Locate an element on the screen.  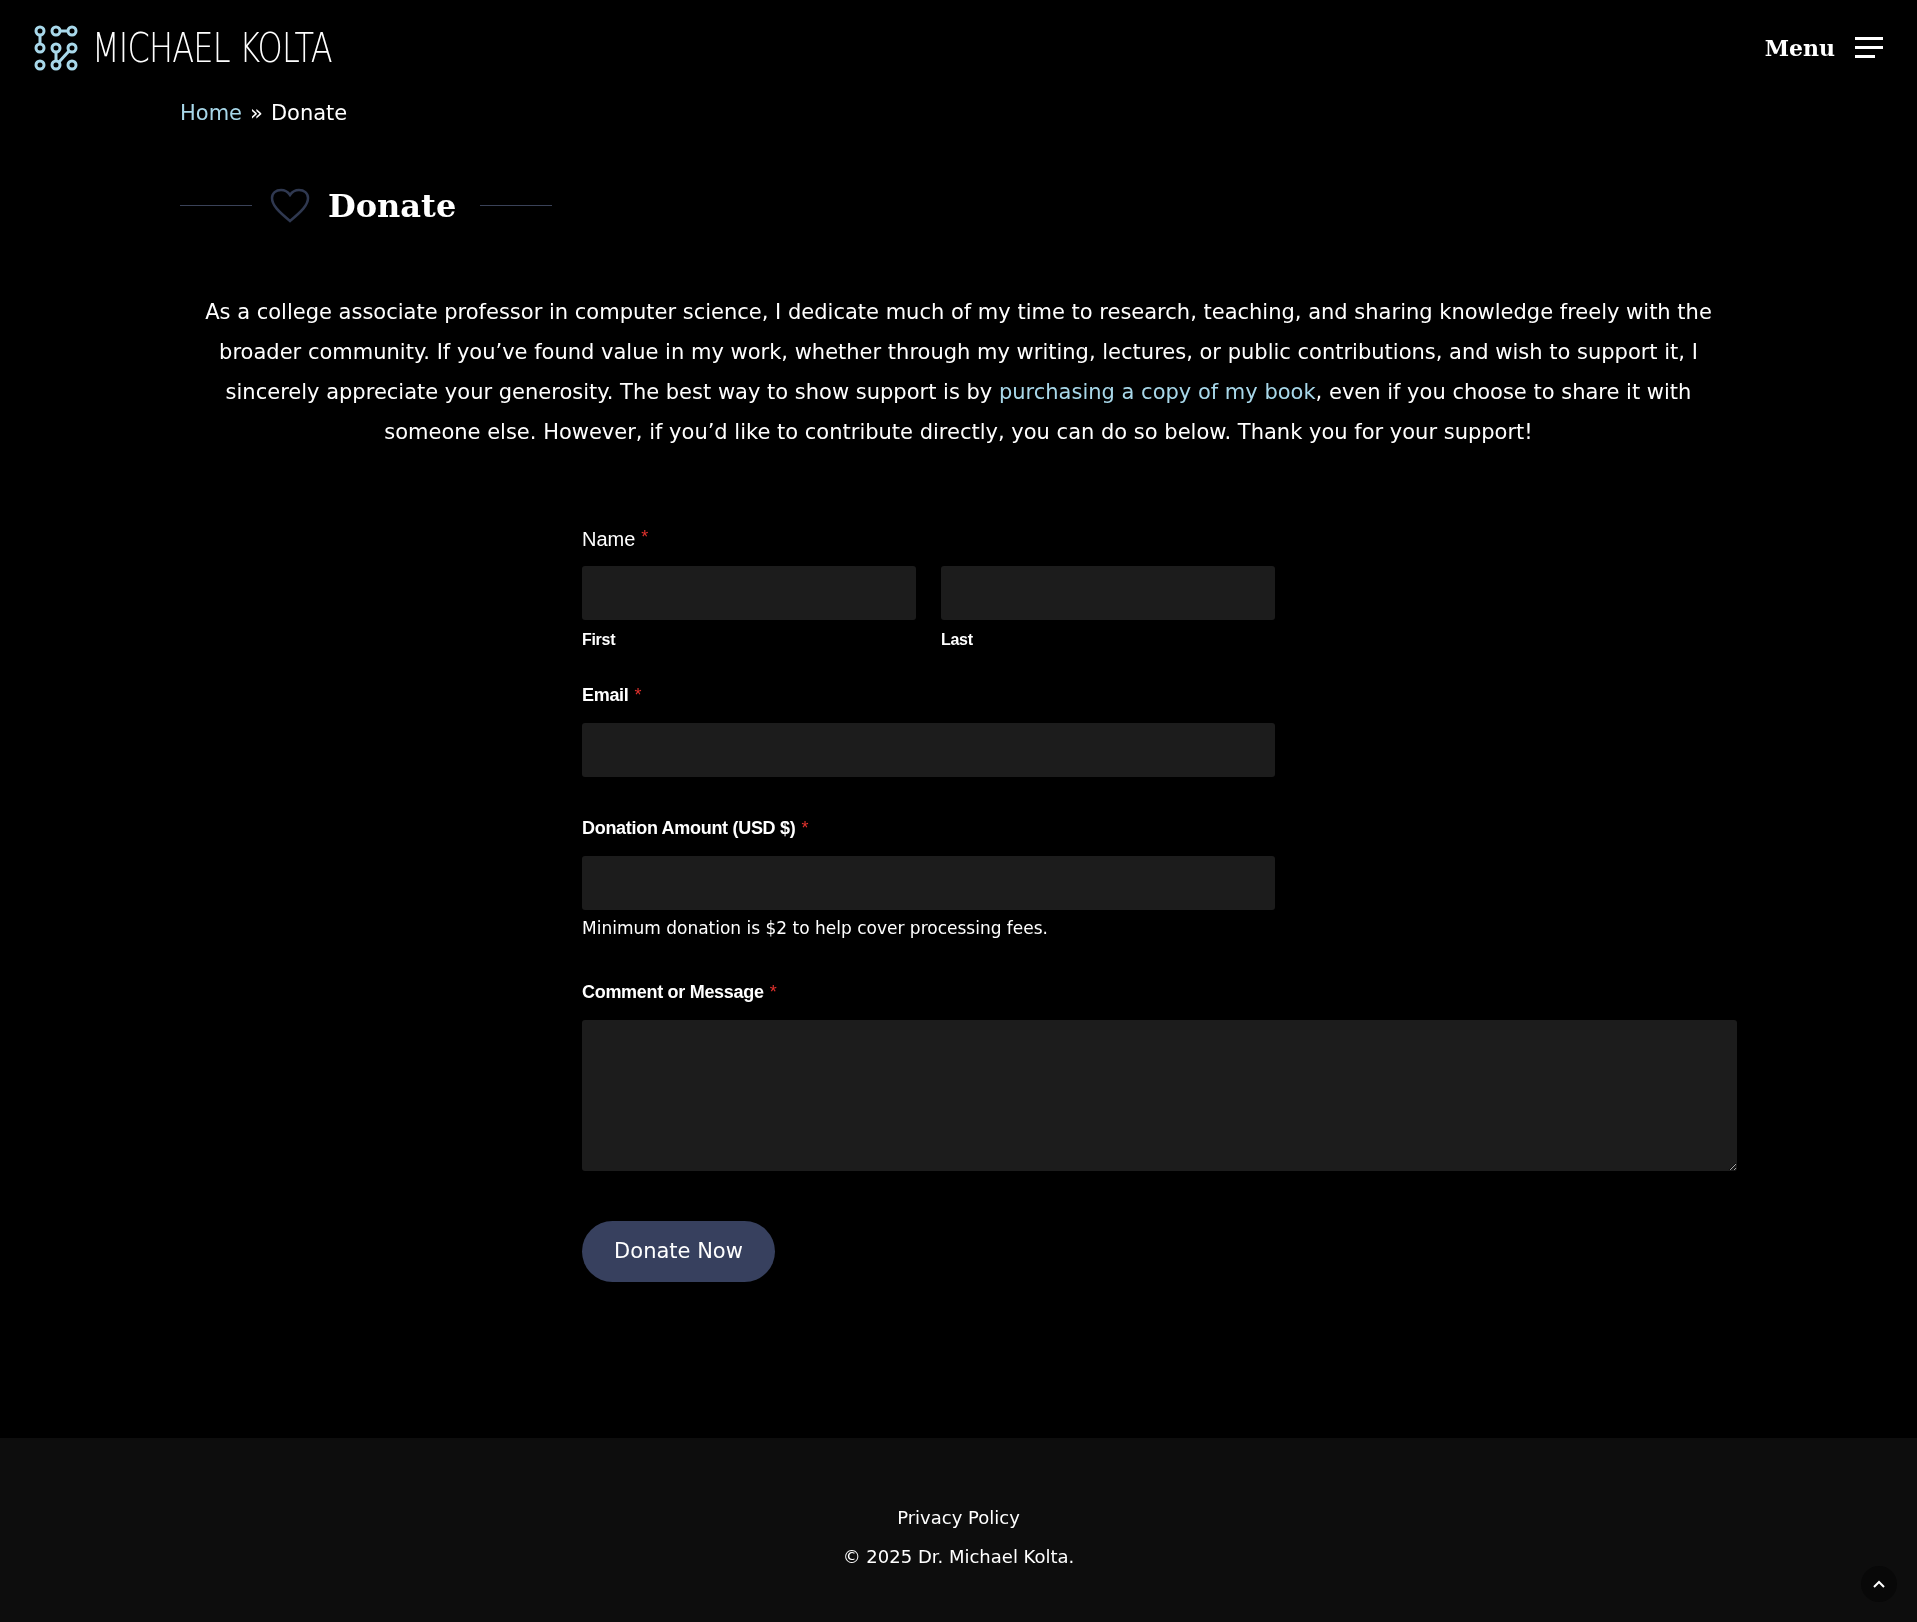
breadcrumb-link: Home is located at coordinates (211, 114).